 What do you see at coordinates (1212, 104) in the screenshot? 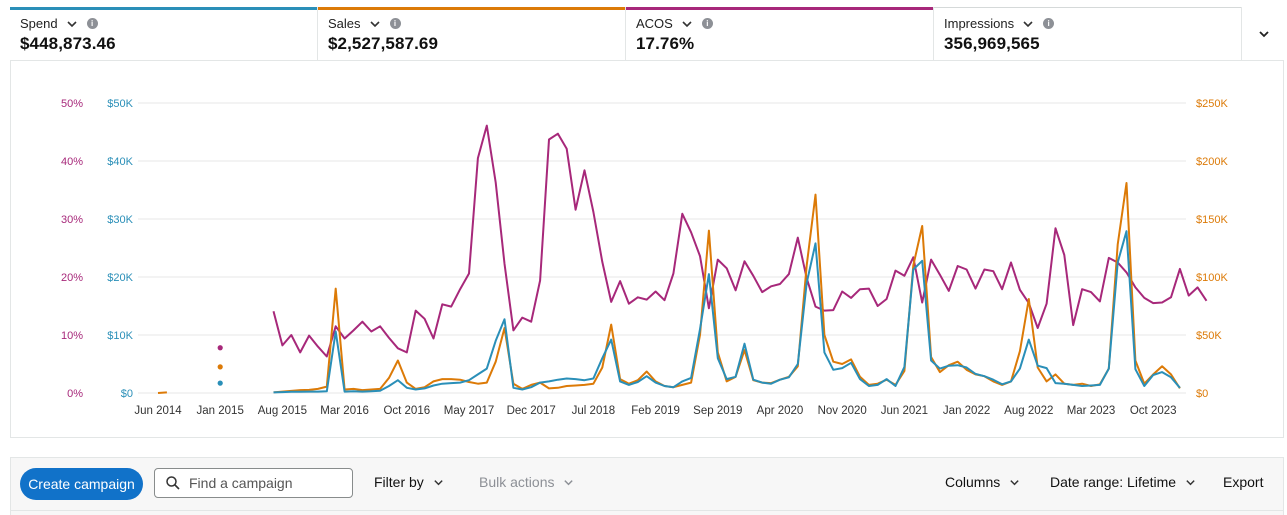
I see `sales-axis-tick-label: $250K` at bounding box center [1212, 104].